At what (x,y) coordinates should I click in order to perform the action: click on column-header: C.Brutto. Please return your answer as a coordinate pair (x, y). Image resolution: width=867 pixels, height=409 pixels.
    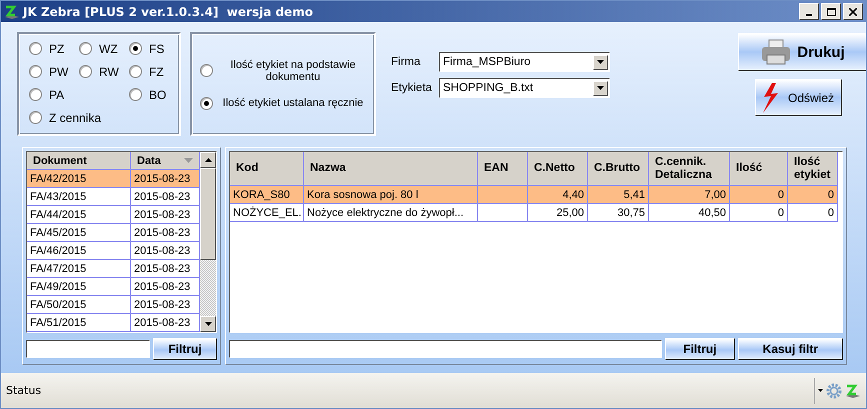
    Looking at the image, I should click on (618, 169).